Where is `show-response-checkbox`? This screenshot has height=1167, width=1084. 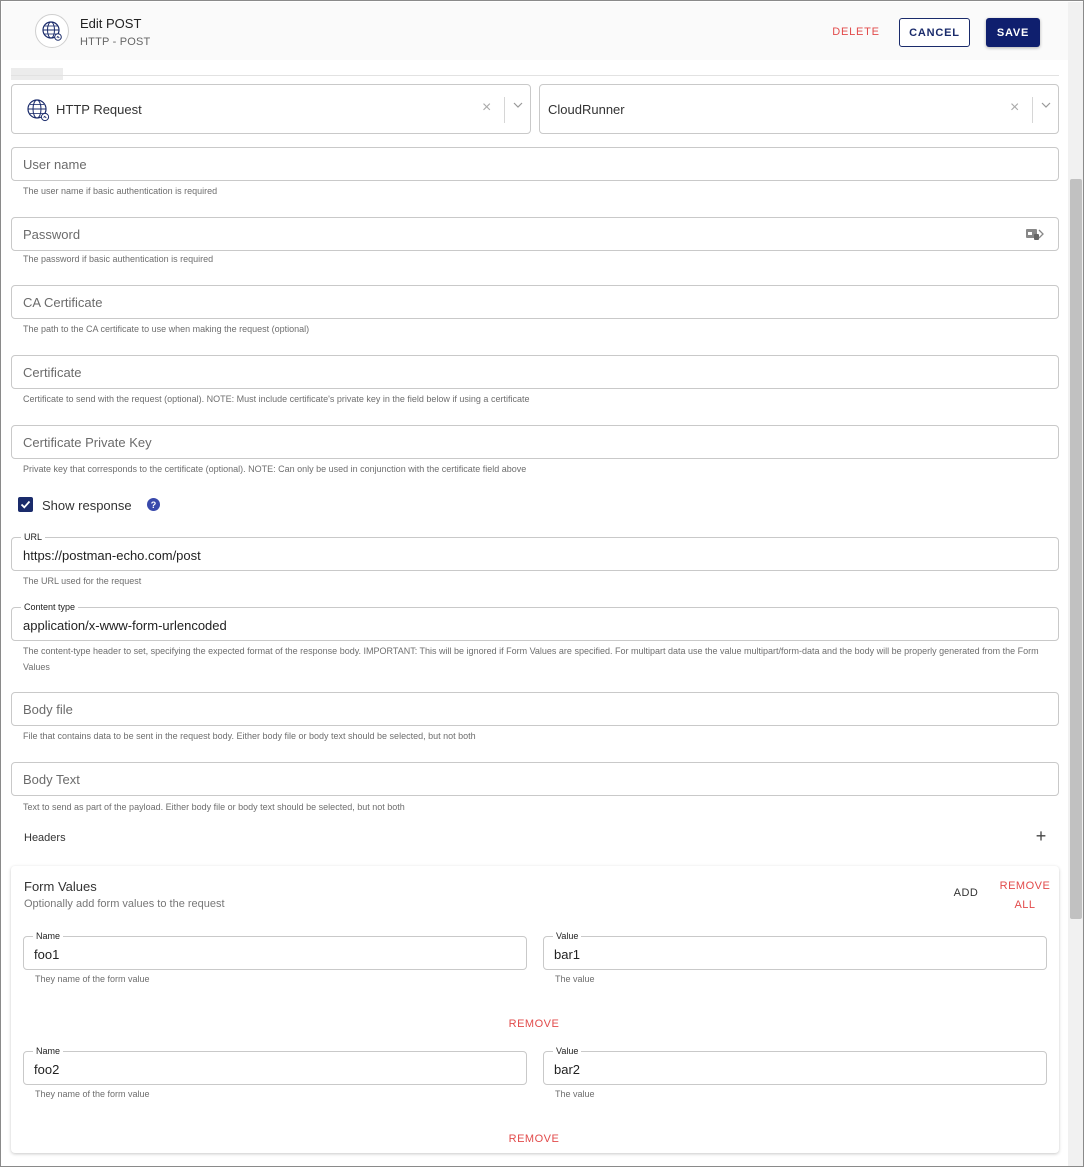 show-response-checkbox is located at coordinates (25, 504).